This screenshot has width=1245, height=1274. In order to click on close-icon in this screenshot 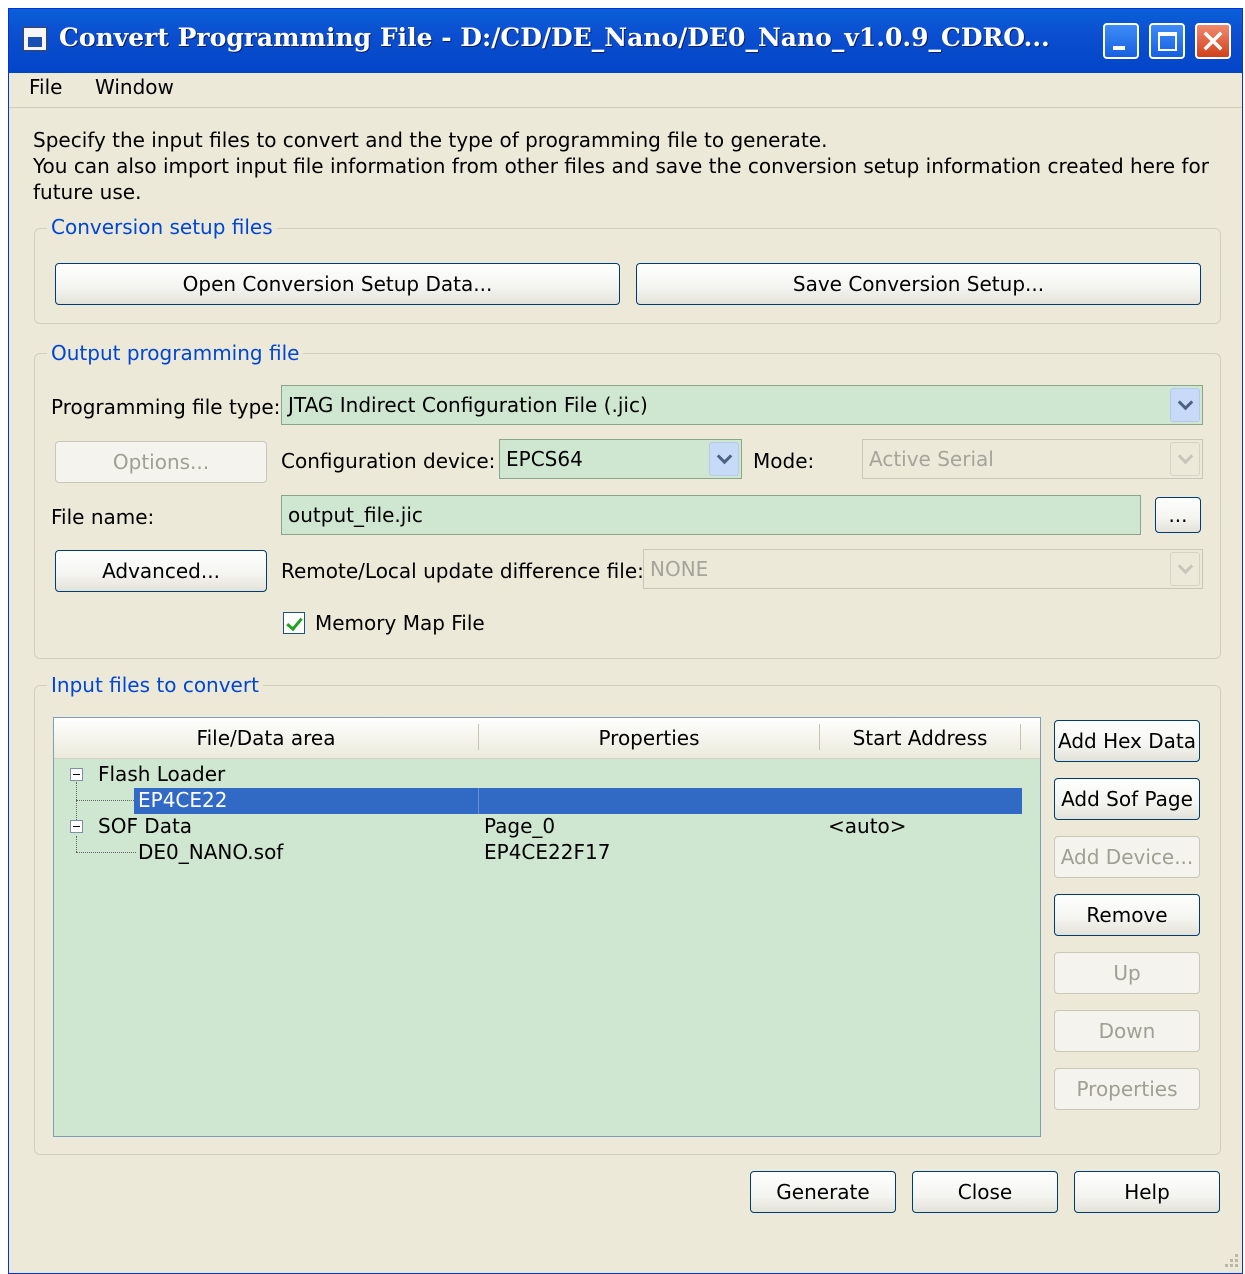, I will do `click(1213, 41)`.